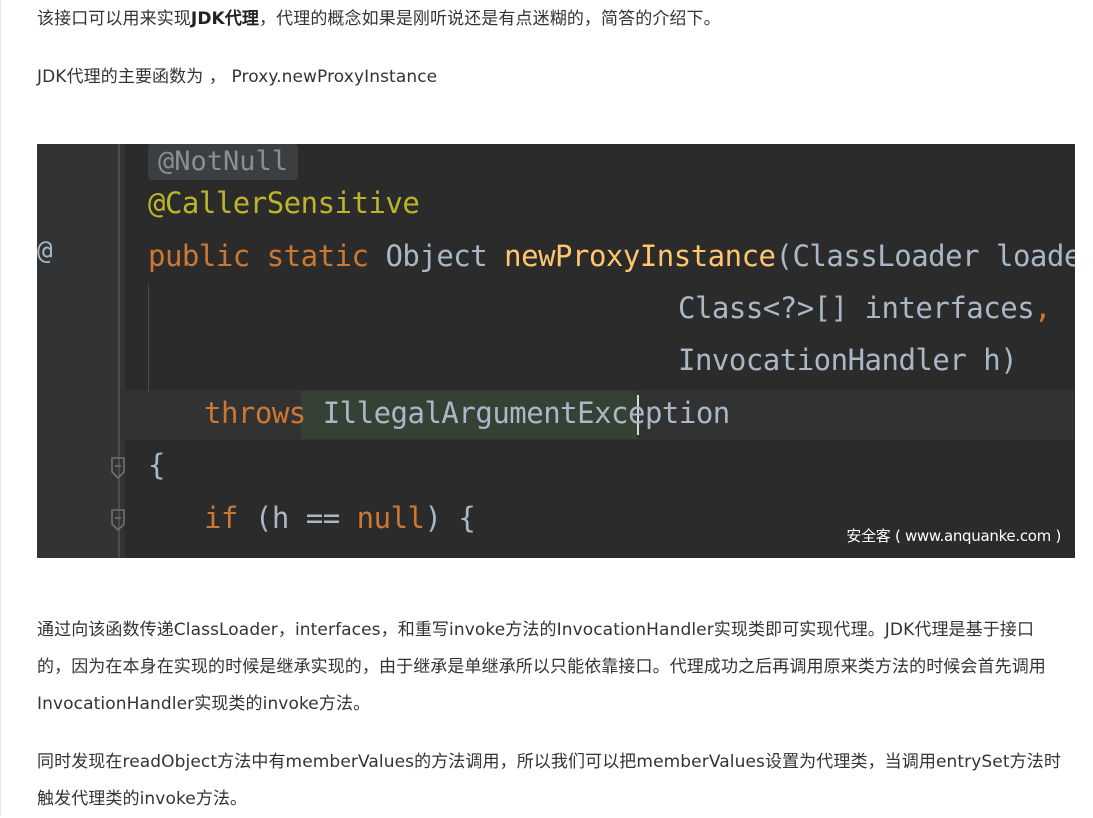 Image resolution: width=1093 pixels, height=818 pixels. Describe the element at coordinates (445, 256) in the screenshot. I see `return-type: Object` at that location.